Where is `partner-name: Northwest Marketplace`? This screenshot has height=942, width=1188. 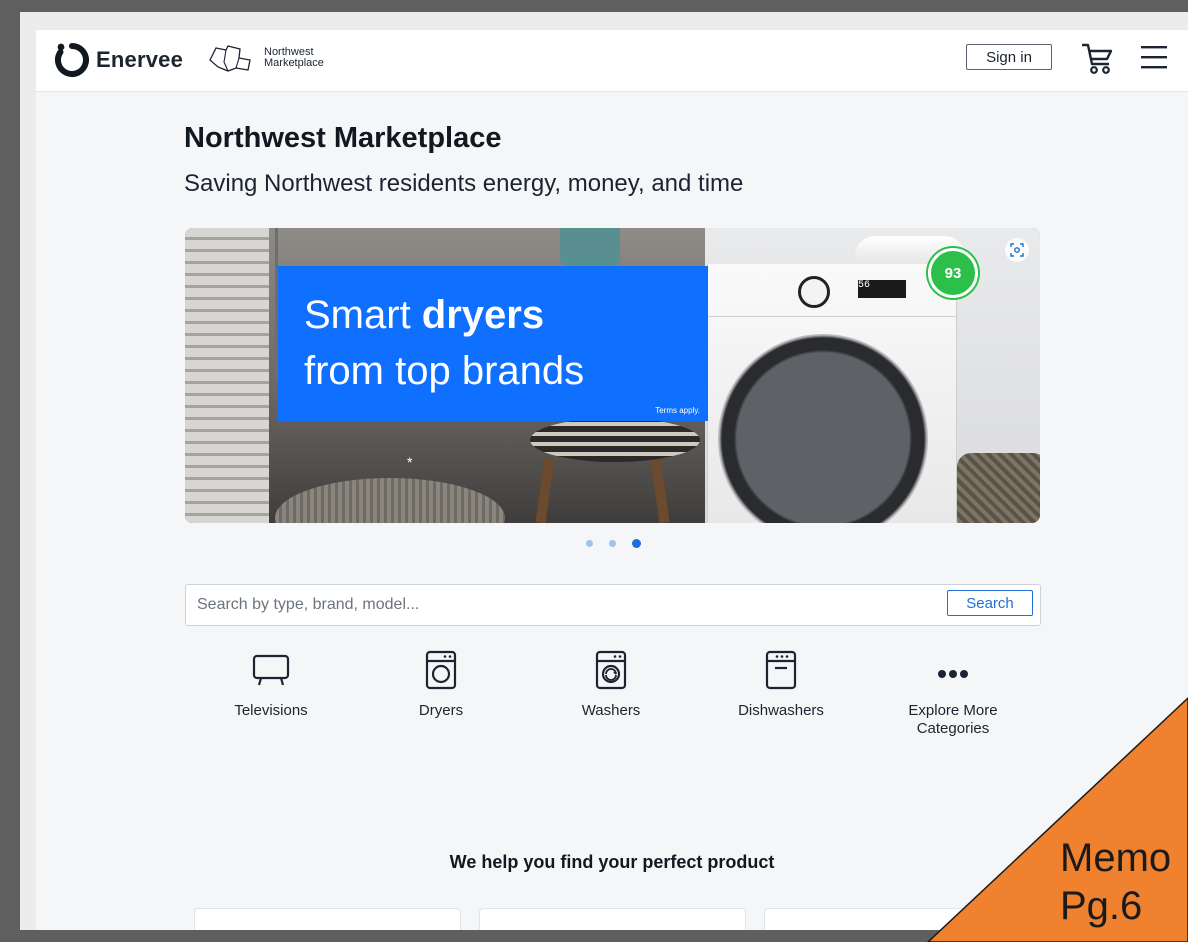 partner-name: Northwest Marketplace is located at coordinates (294, 58).